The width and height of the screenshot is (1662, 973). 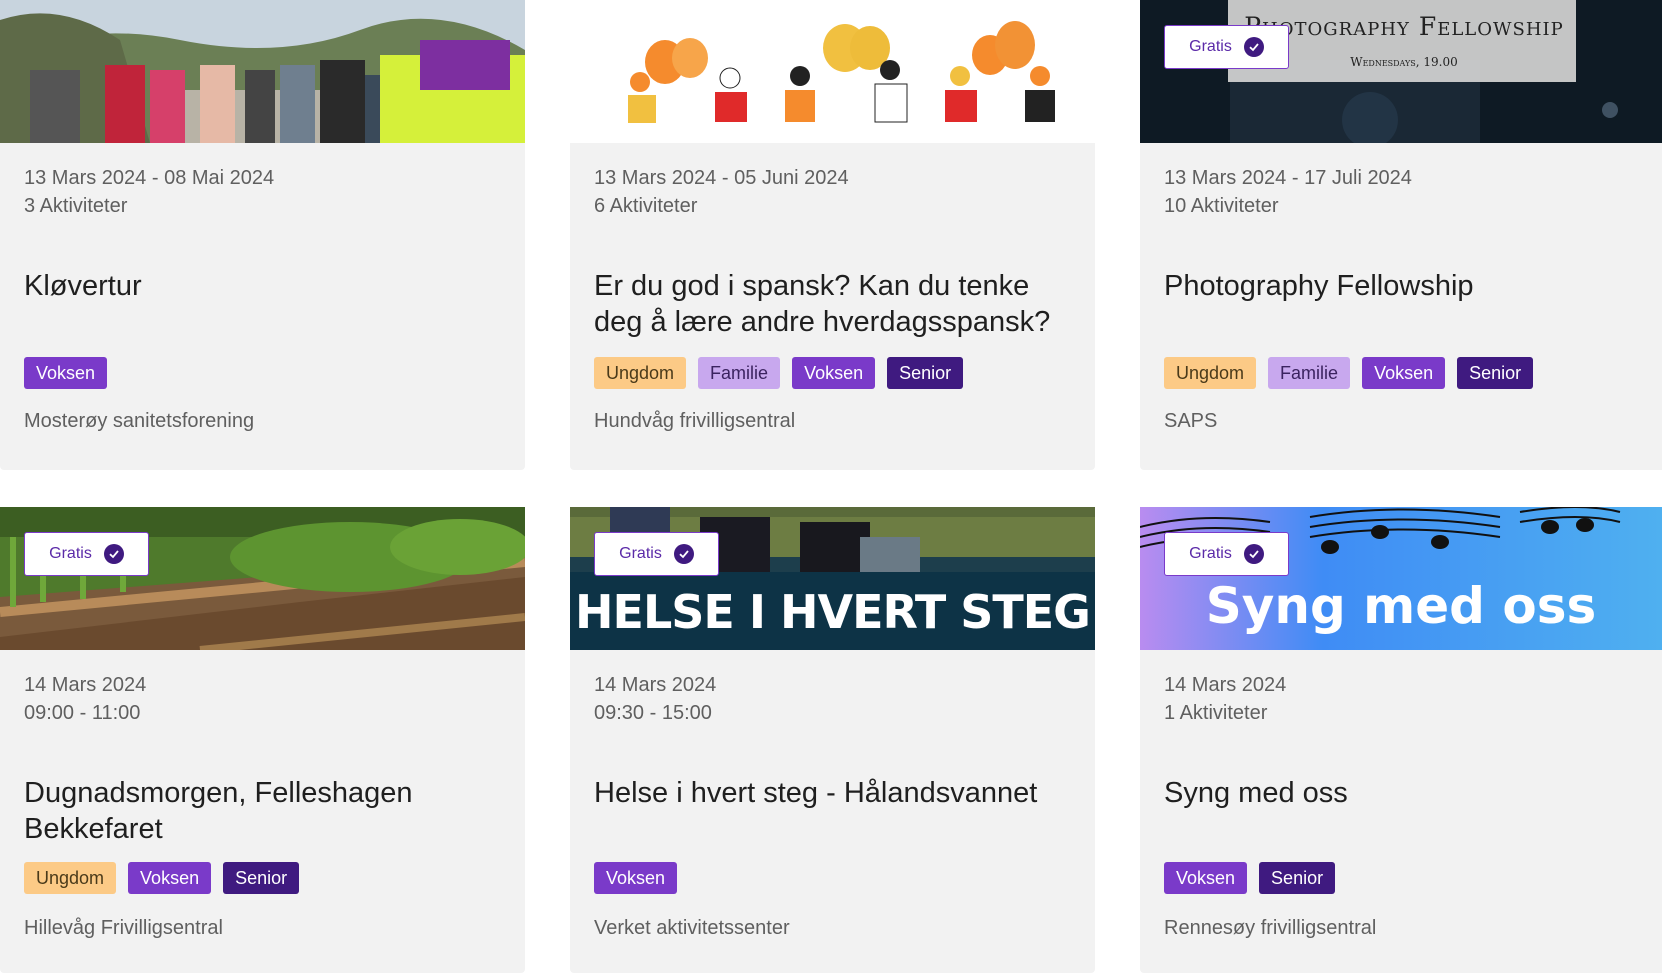 What do you see at coordinates (264, 286) in the screenshot?
I see `card-title: Kløvertur` at bounding box center [264, 286].